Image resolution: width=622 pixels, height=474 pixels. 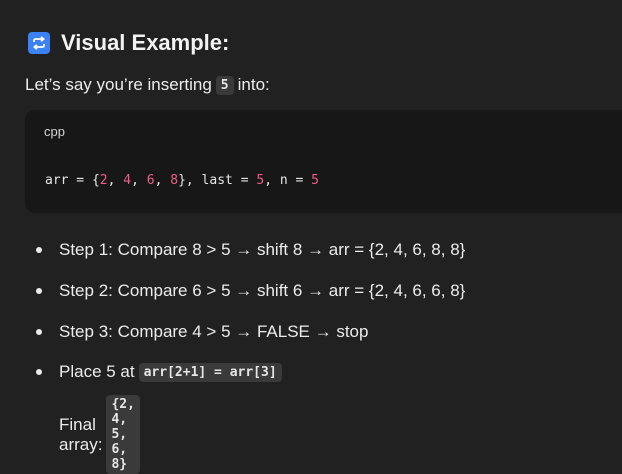 I want to click on inline-code: {2, 4, 5, 6, 8}, so click(x=123, y=434).